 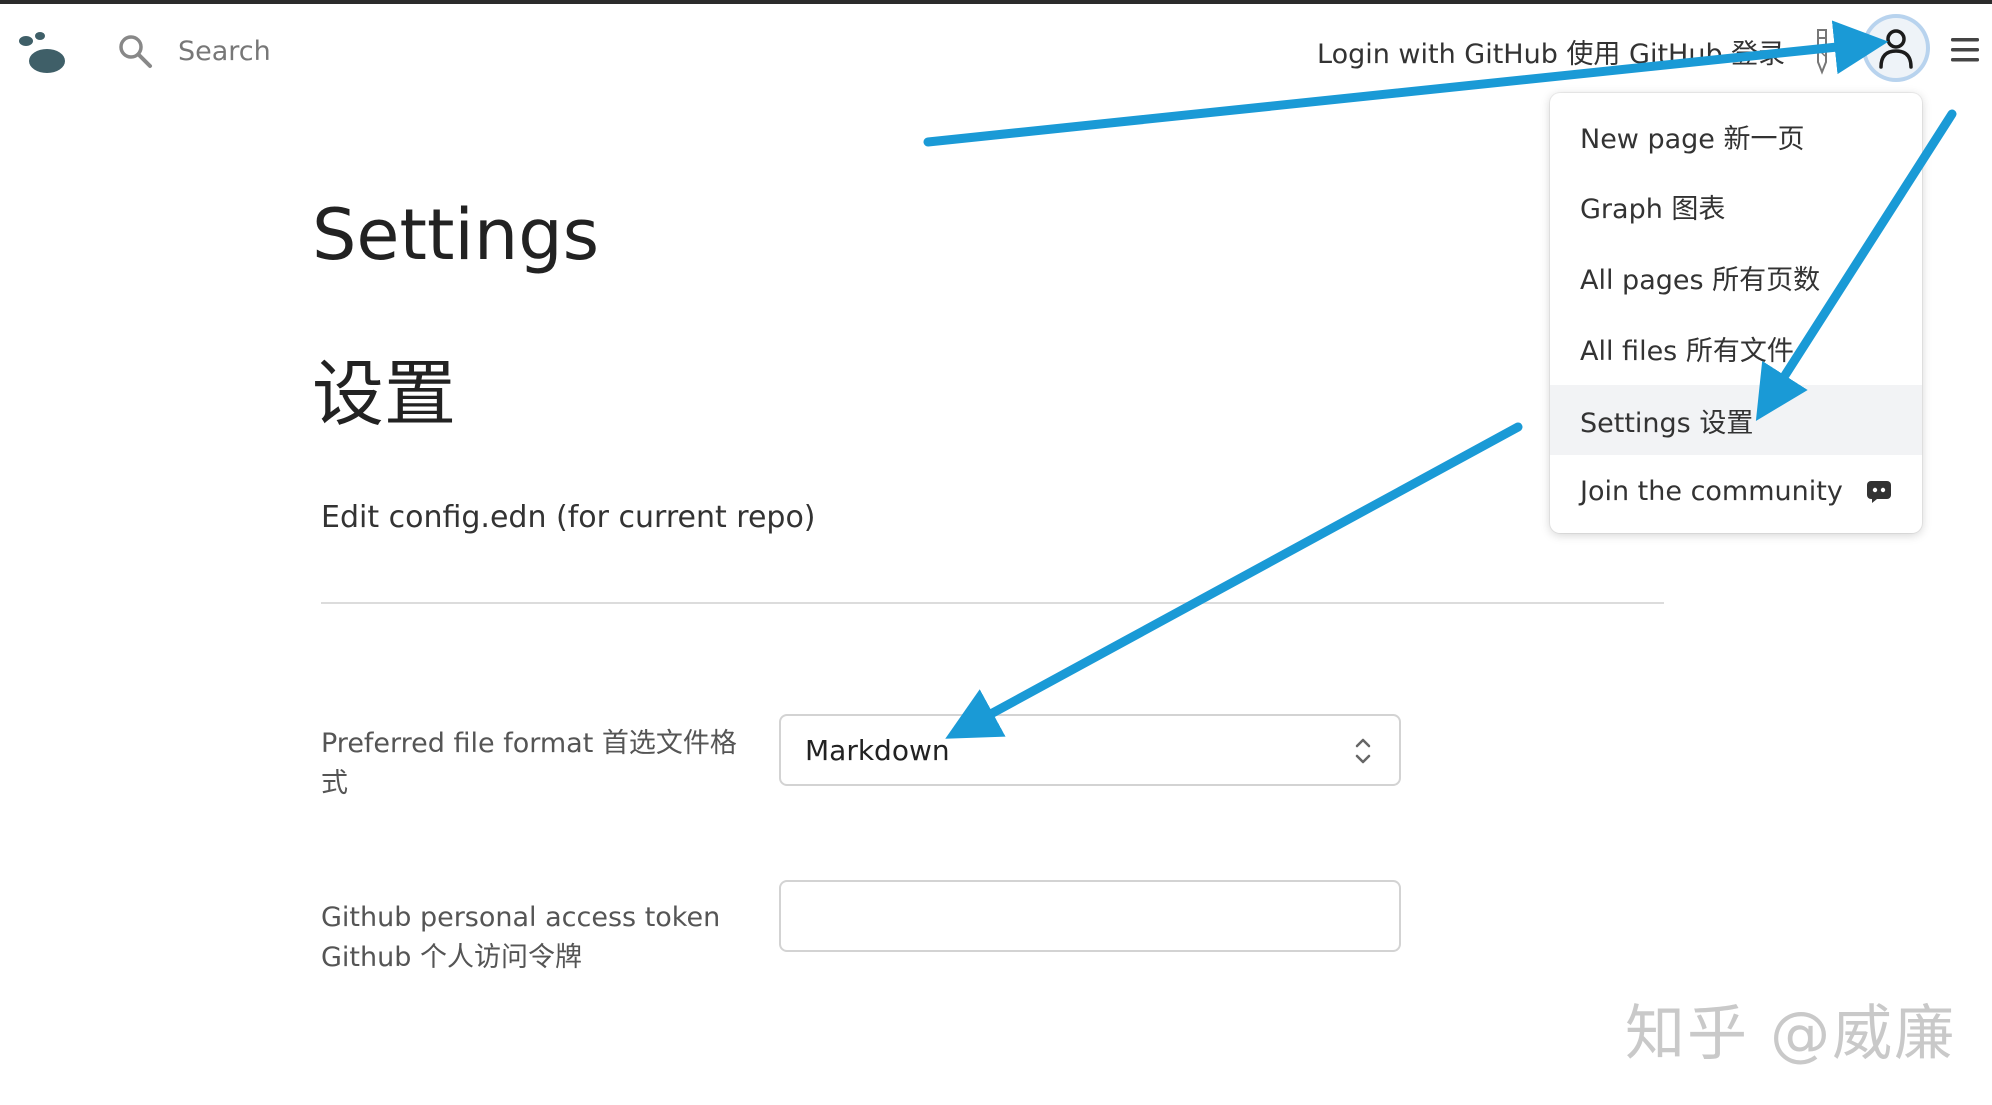 What do you see at coordinates (135, 51) in the screenshot?
I see `search-icon` at bounding box center [135, 51].